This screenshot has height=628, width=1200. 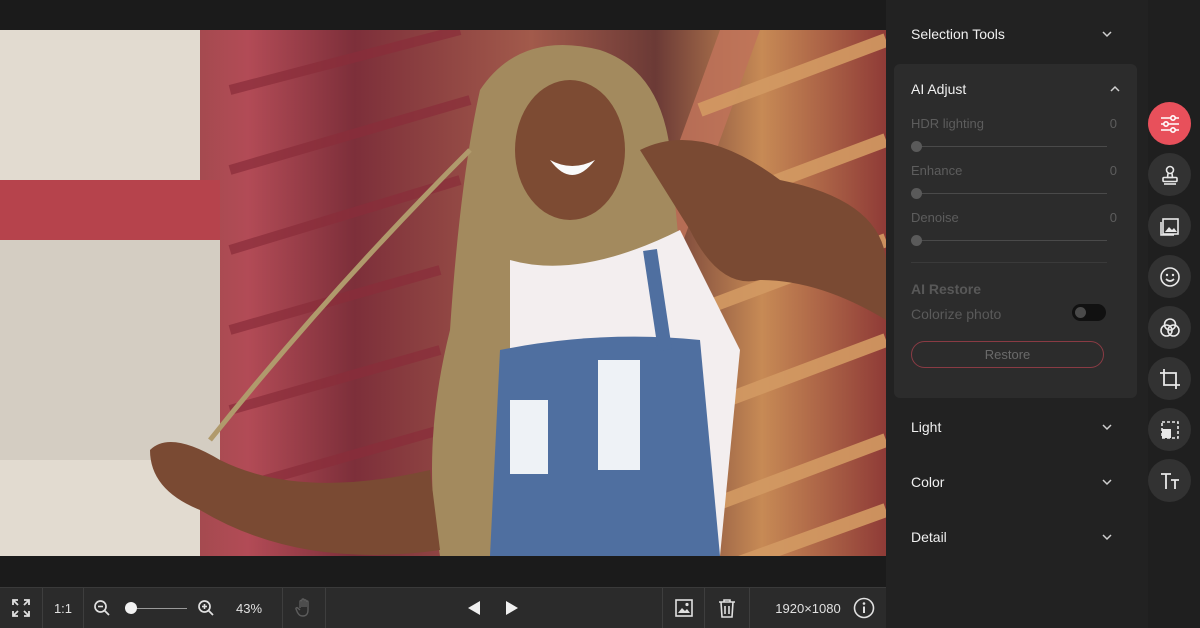 I want to click on color-header: Color, so click(x=1017, y=482).